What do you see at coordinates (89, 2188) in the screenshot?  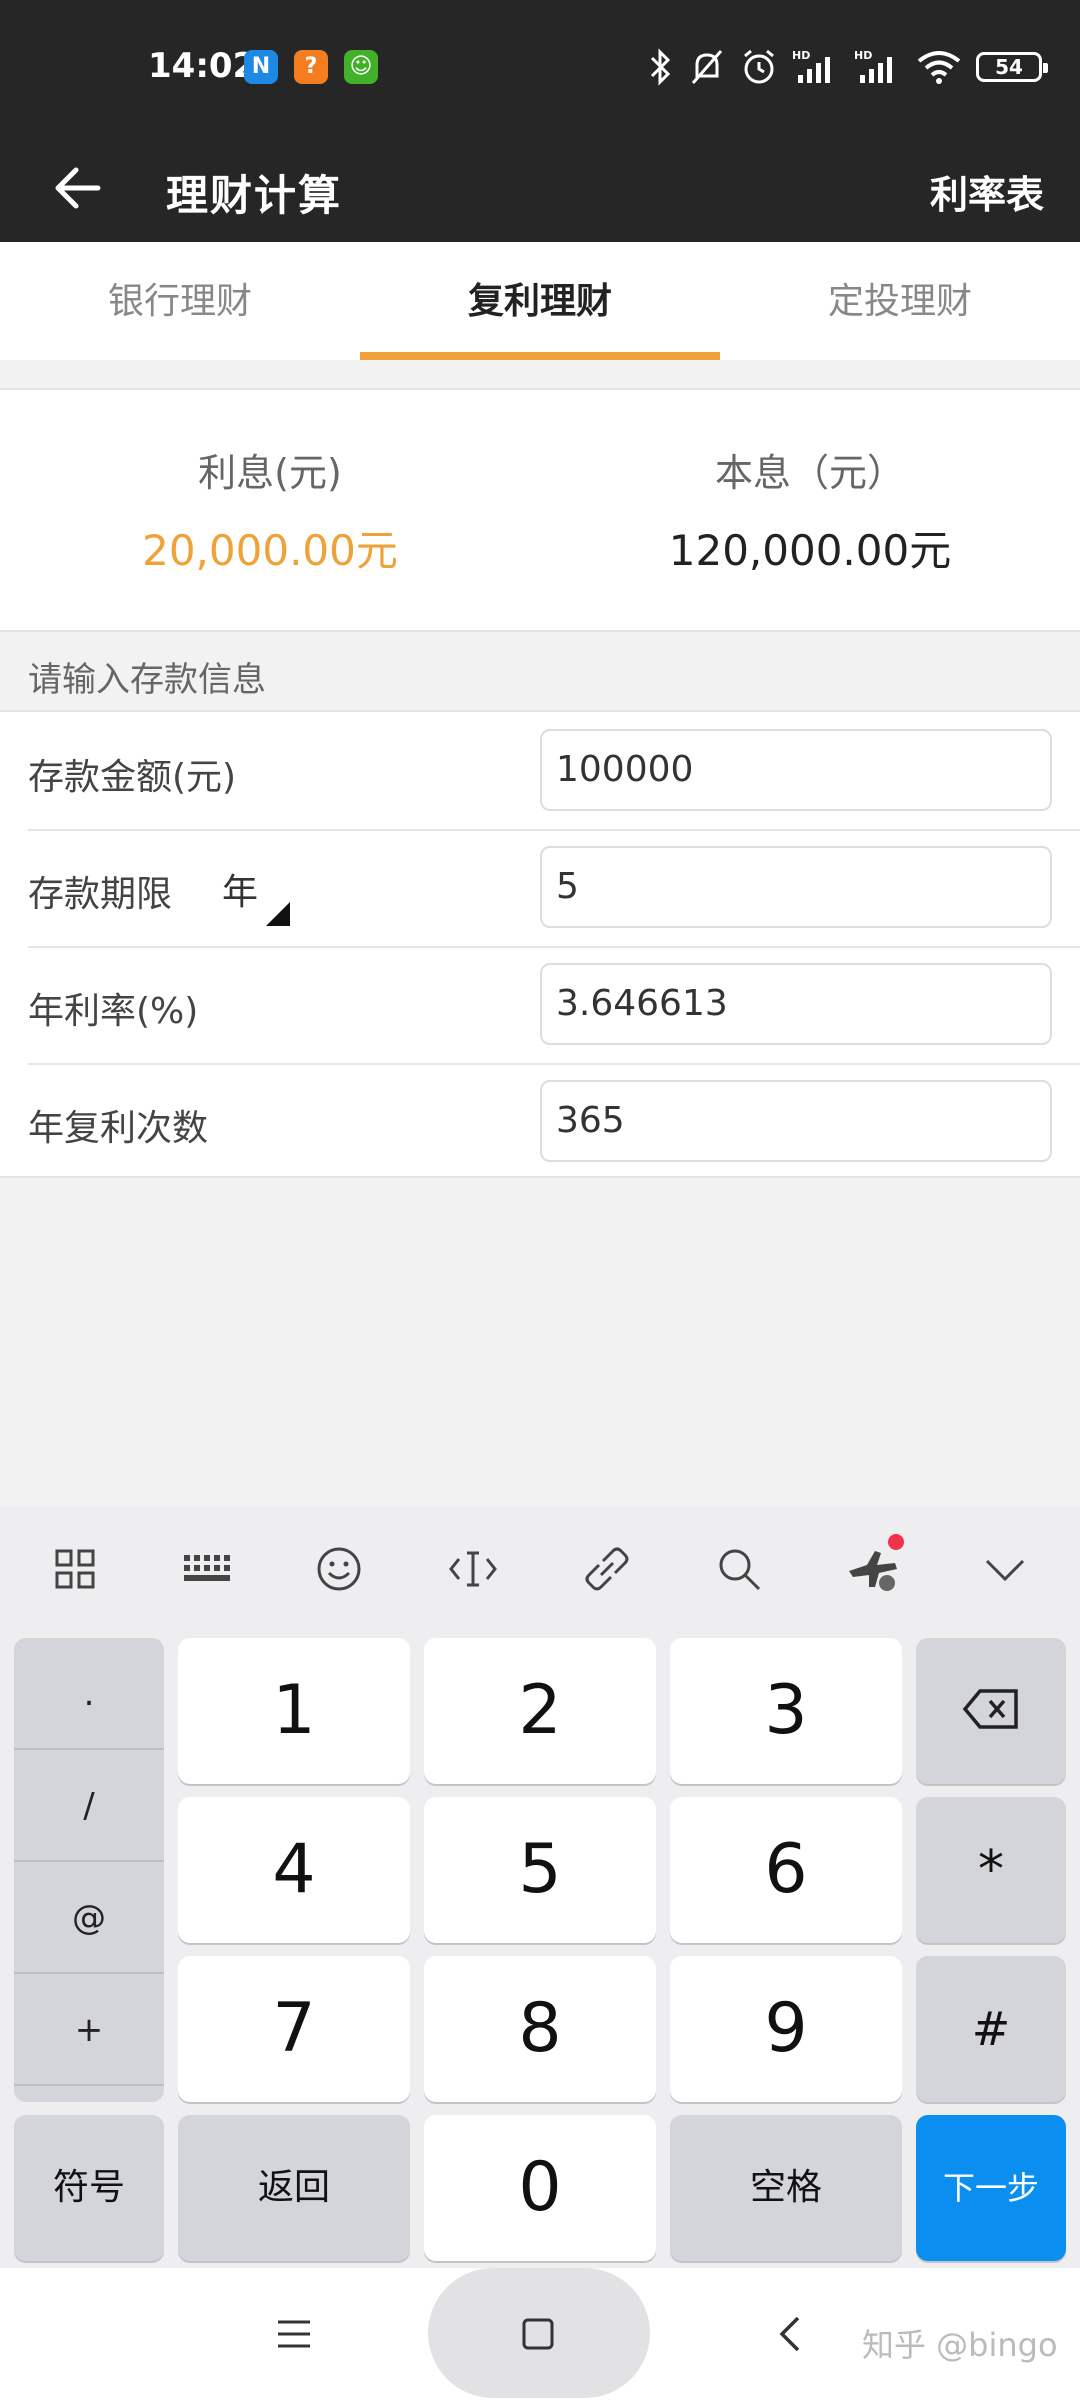 I see `symbol-mode-key: 符号` at bounding box center [89, 2188].